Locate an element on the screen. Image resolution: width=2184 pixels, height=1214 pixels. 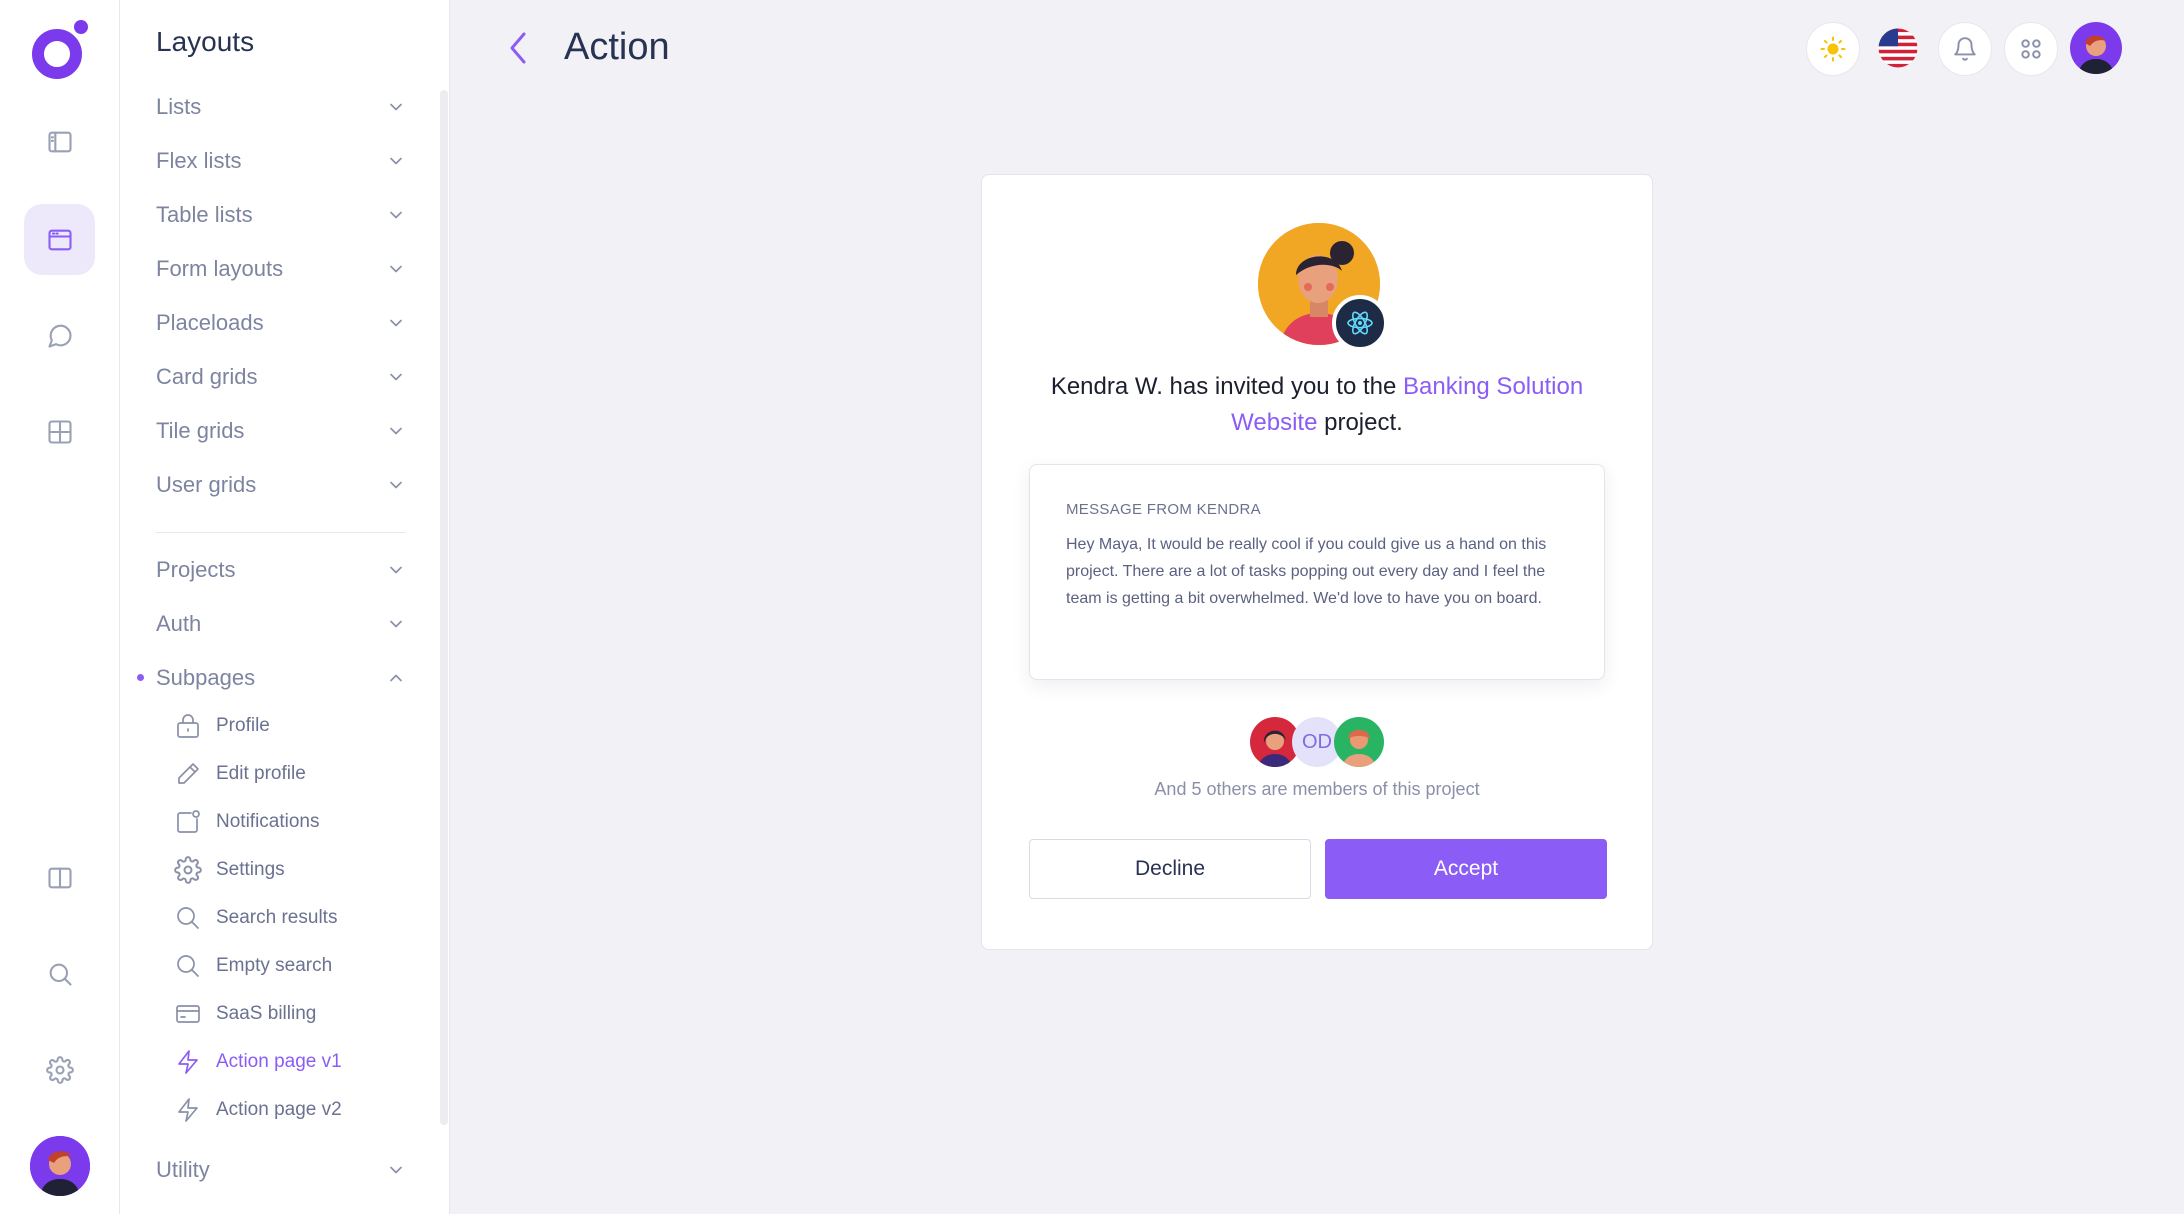
notification-icon is located at coordinates (188, 821).